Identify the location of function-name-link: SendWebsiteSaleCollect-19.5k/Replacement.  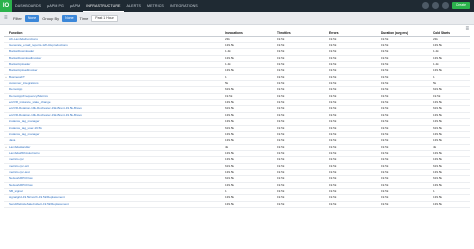
(116, 205).